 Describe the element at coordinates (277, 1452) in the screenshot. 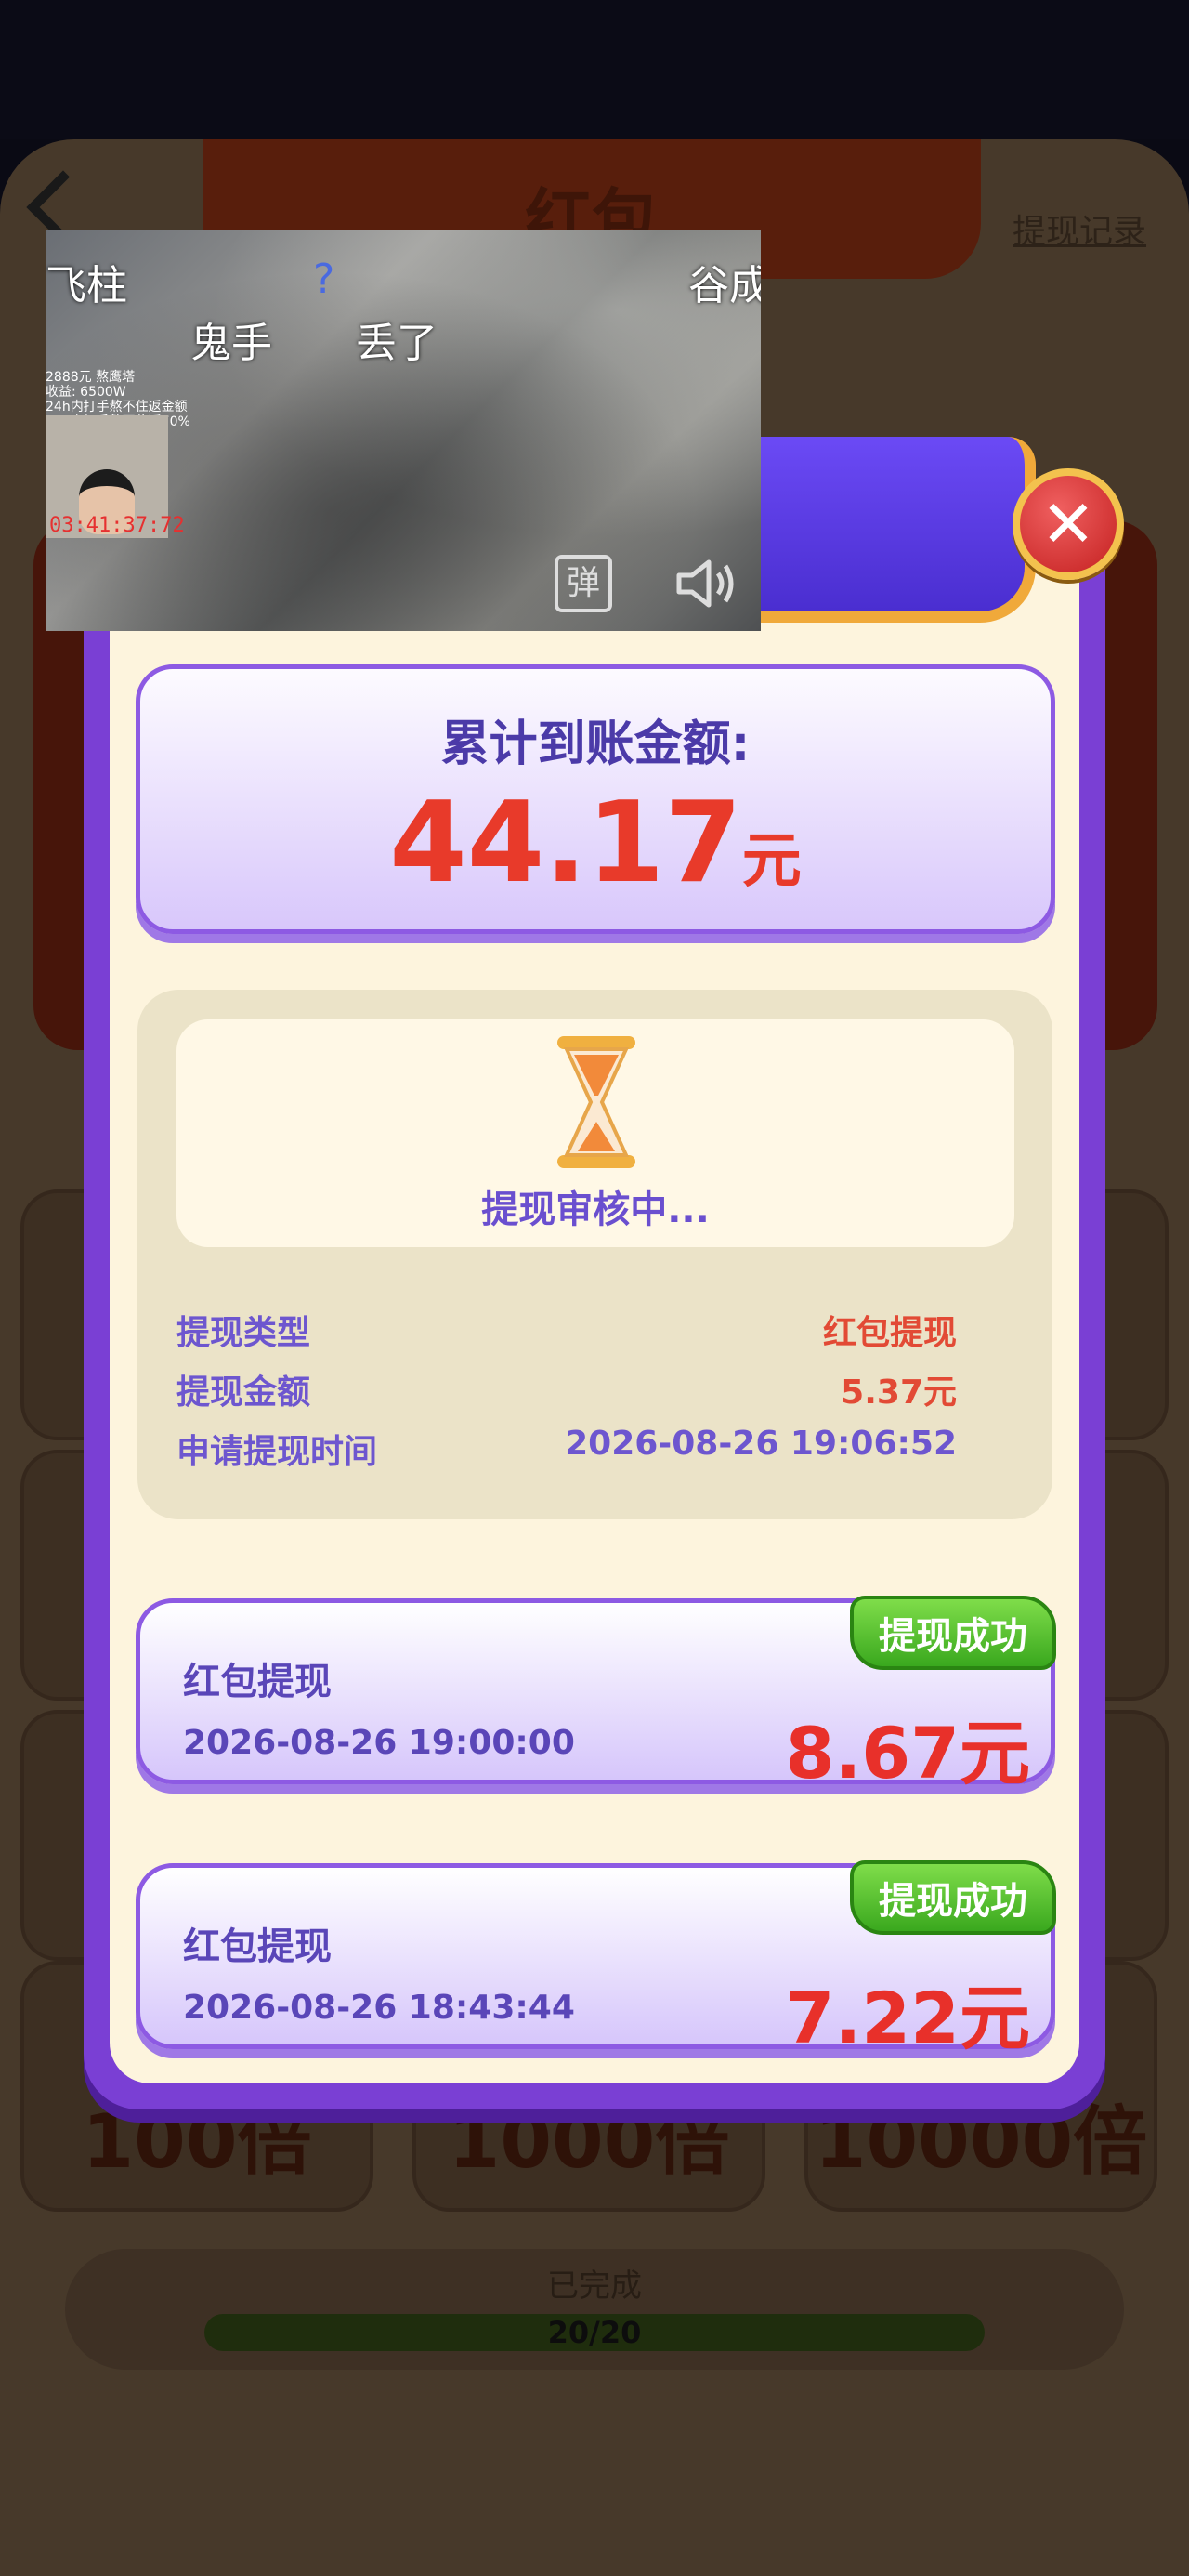

I see `info-key: 申请提现时间` at that location.